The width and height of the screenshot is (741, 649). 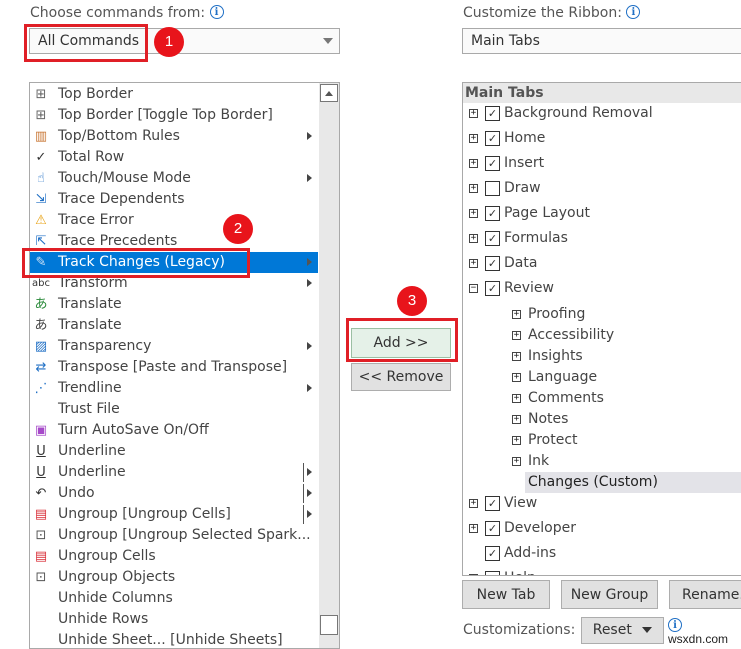 I want to click on ribbon-tab-item: − ✓ Review, so click(x=602, y=288).